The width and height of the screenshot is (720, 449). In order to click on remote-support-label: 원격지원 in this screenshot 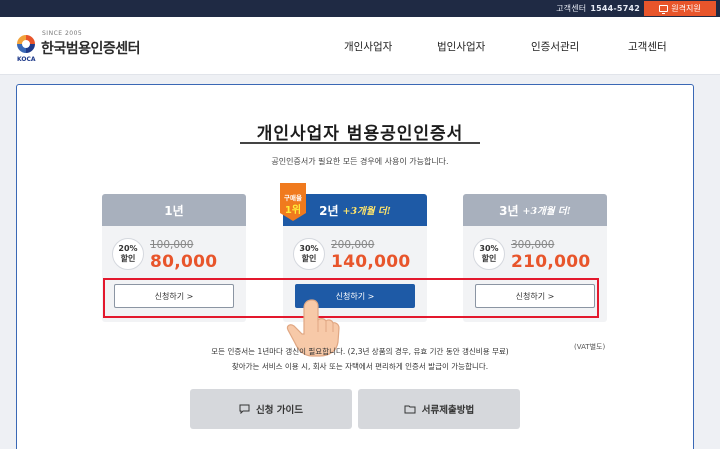, I will do `click(686, 8)`.